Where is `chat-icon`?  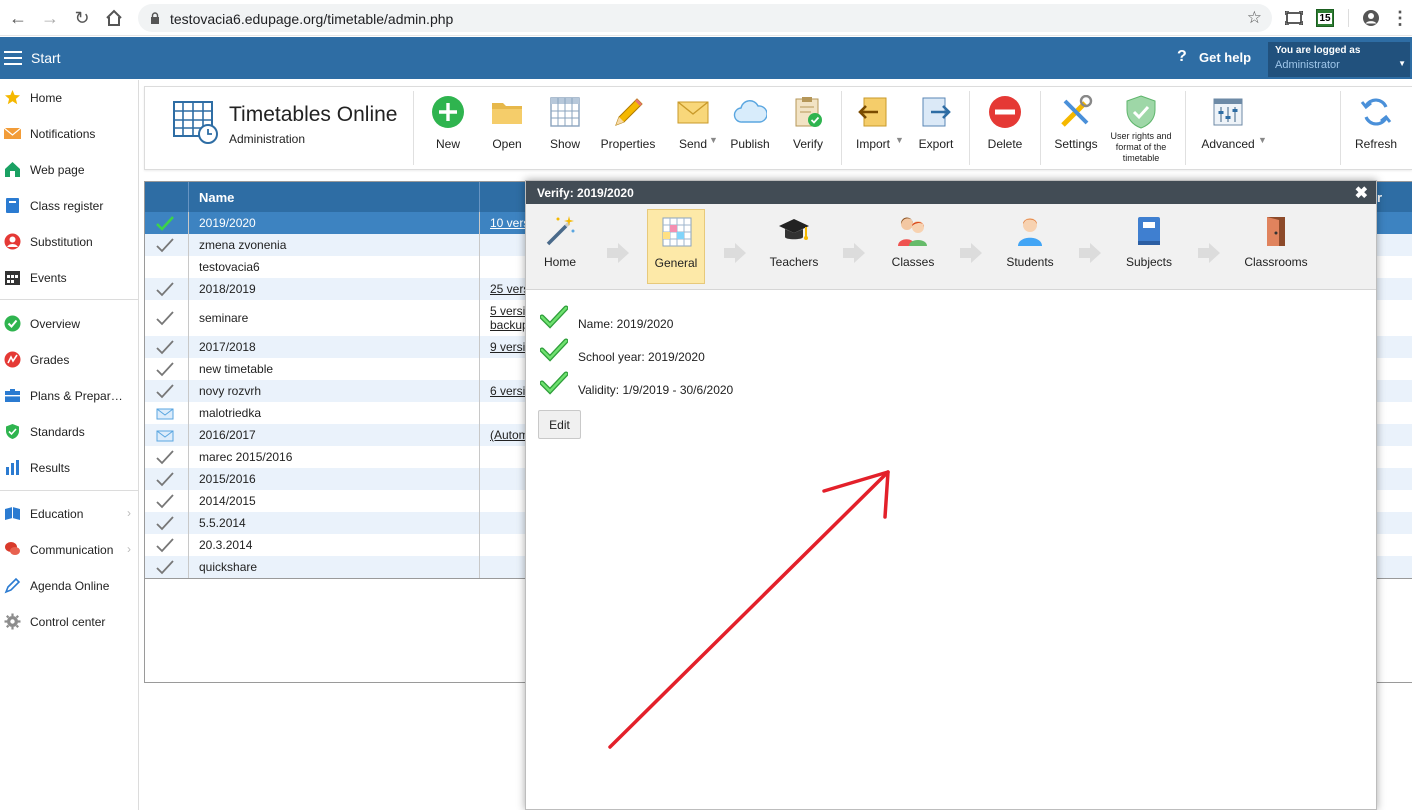
chat-icon is located at coordinates (12, 548).